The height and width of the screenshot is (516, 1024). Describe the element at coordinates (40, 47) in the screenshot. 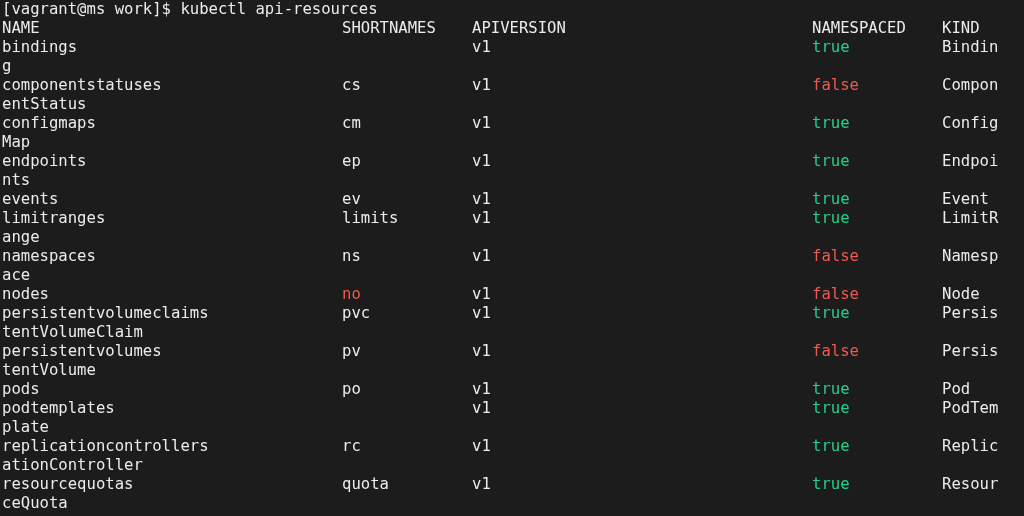

I see `resource-name: bindings` at that location.